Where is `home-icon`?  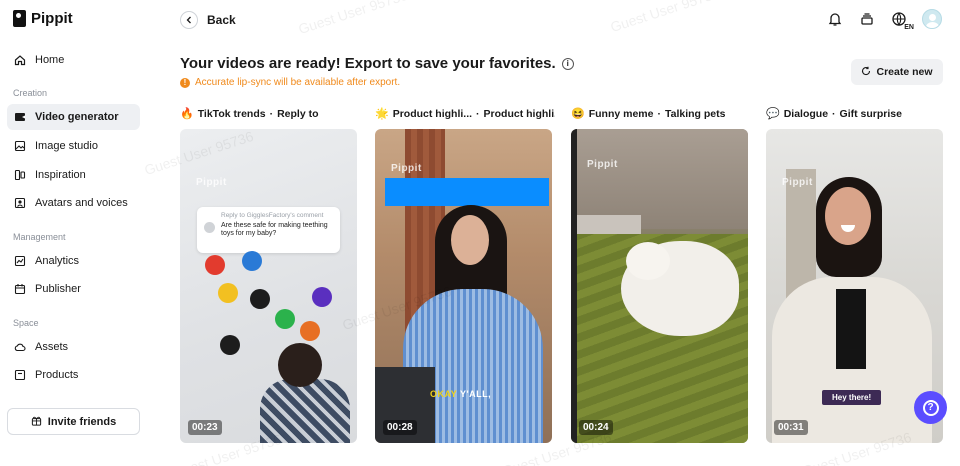 home-icon is located at coordinates (20, 60).